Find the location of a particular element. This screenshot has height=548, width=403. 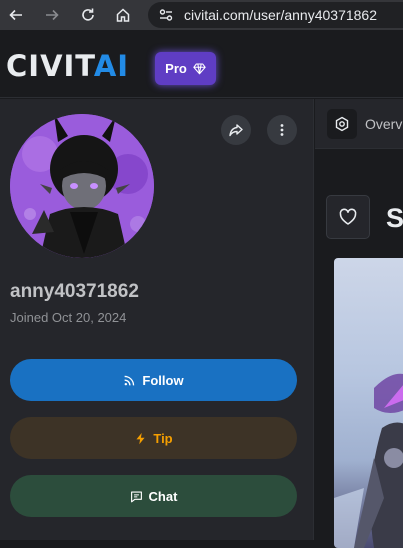

pro-button: Pro is located at coordinates (185, 68).